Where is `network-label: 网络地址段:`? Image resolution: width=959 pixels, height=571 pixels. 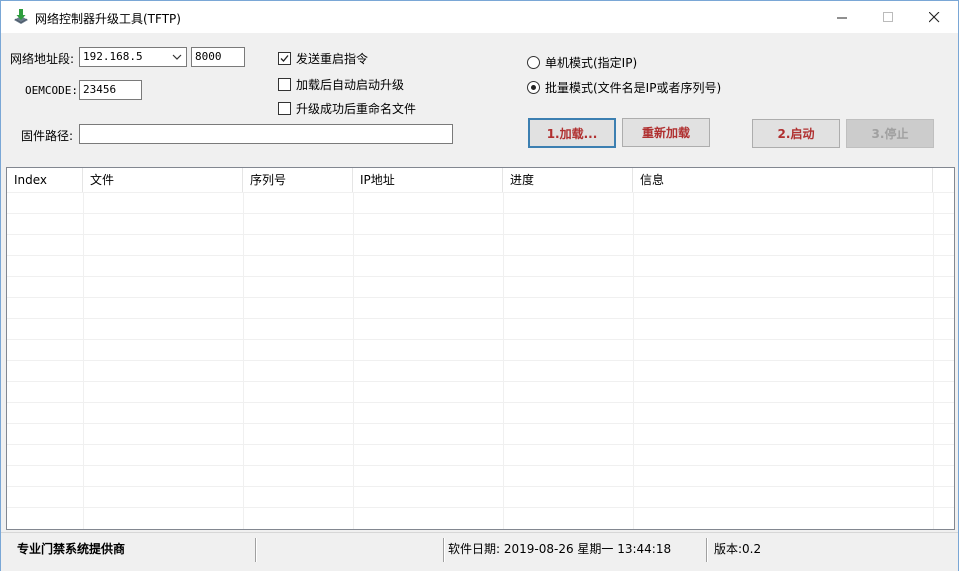 network-label: 网络地址段: is located at coordinates (42, 59).